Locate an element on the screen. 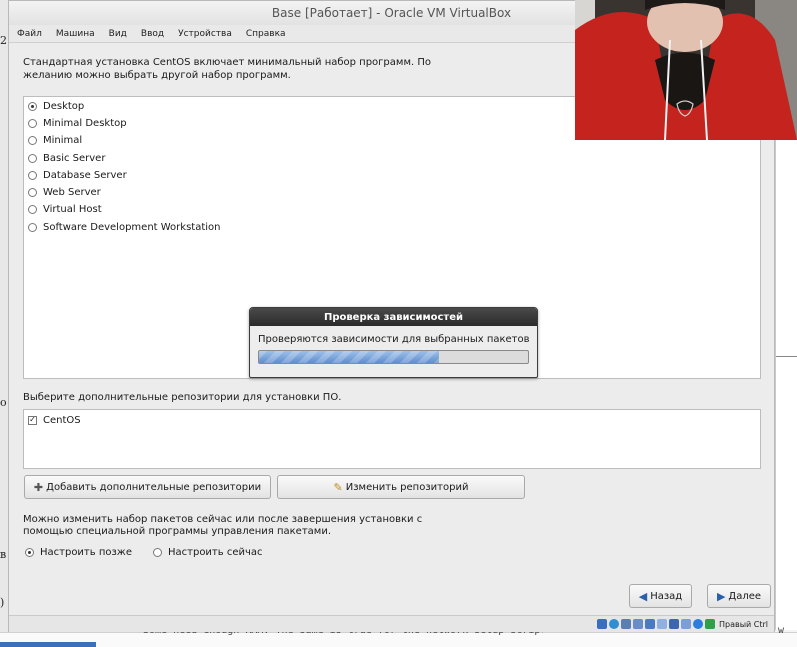 The width and height of the screenshot is (797, 647). option-label: Basic Server is located at coordinates (74, 158).